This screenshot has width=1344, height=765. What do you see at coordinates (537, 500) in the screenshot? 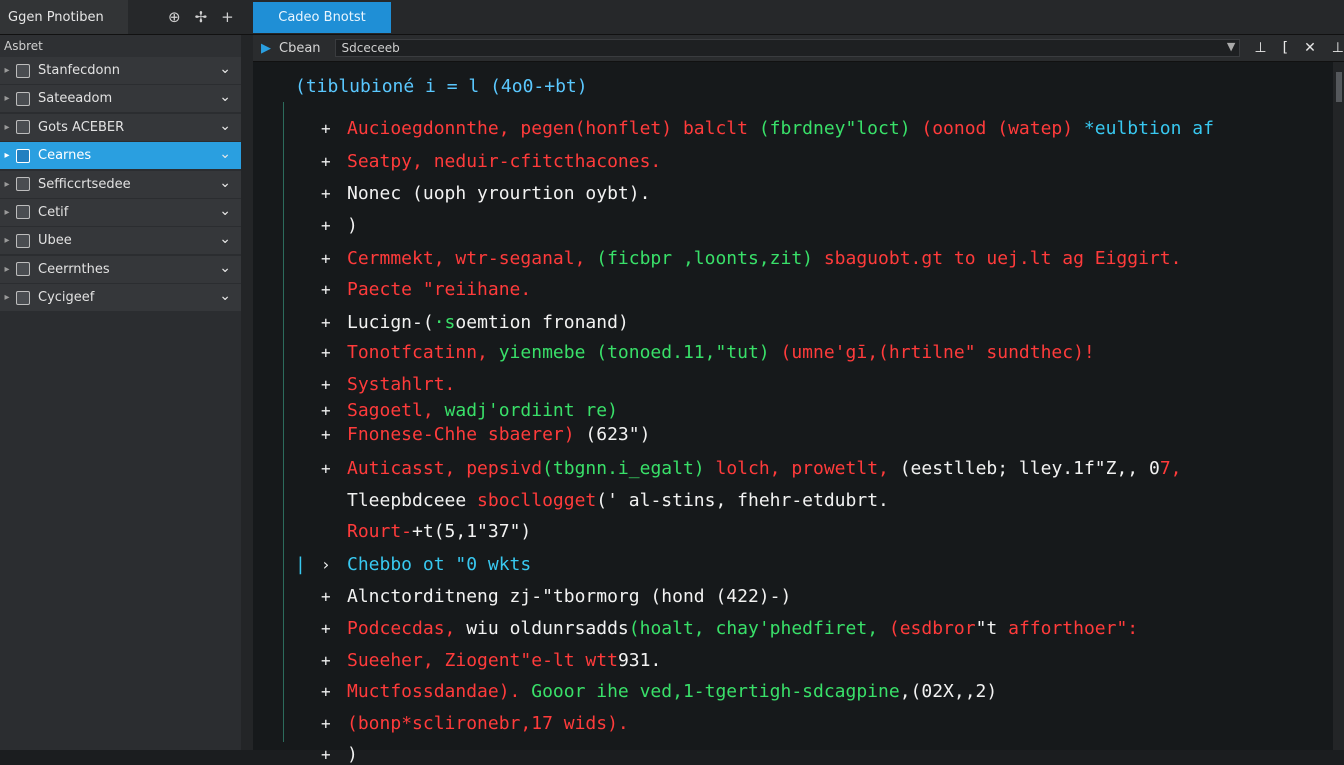
I see `code-token: sbocllogget` at bounding box center [537, 500].